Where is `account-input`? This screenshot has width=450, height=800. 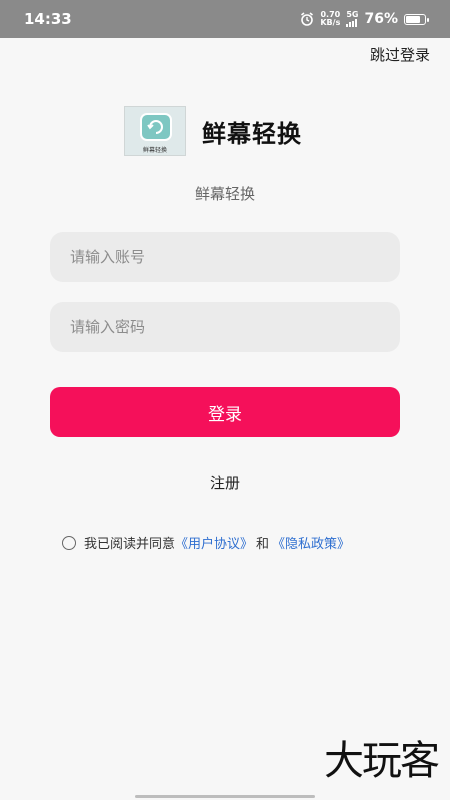
account-input is located at coordinates (225, 257).